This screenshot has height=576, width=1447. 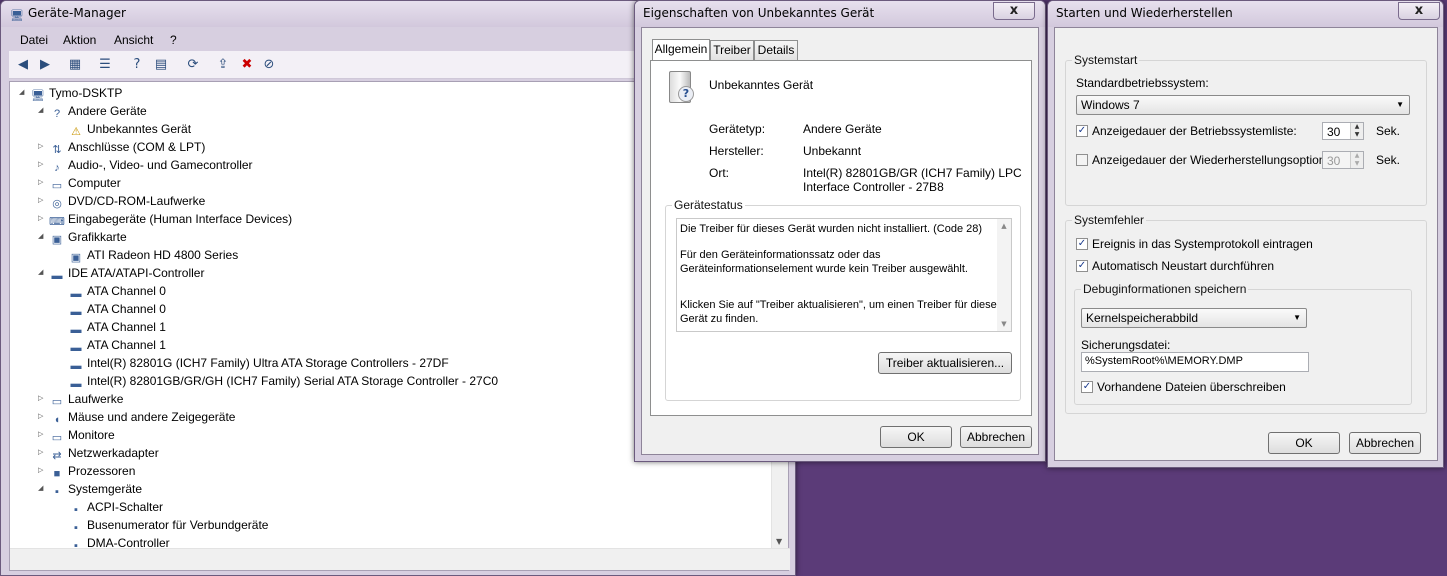 What do you see at coordinates (45, 65) in the screenshot?
I see `forward-icon: ▶` at bounding box center [45, 65].